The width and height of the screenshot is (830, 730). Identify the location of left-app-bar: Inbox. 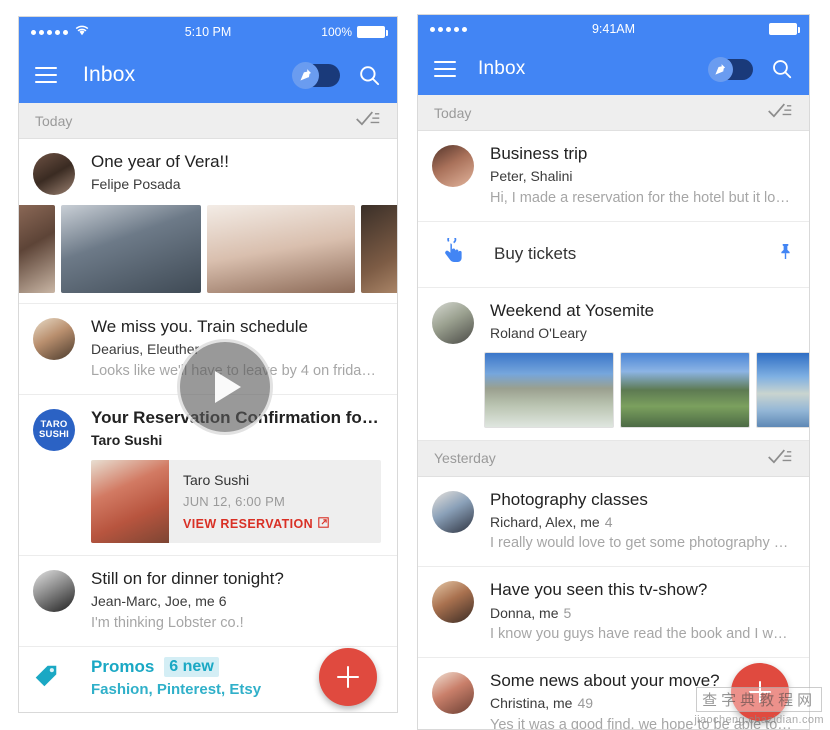
(208, 75).